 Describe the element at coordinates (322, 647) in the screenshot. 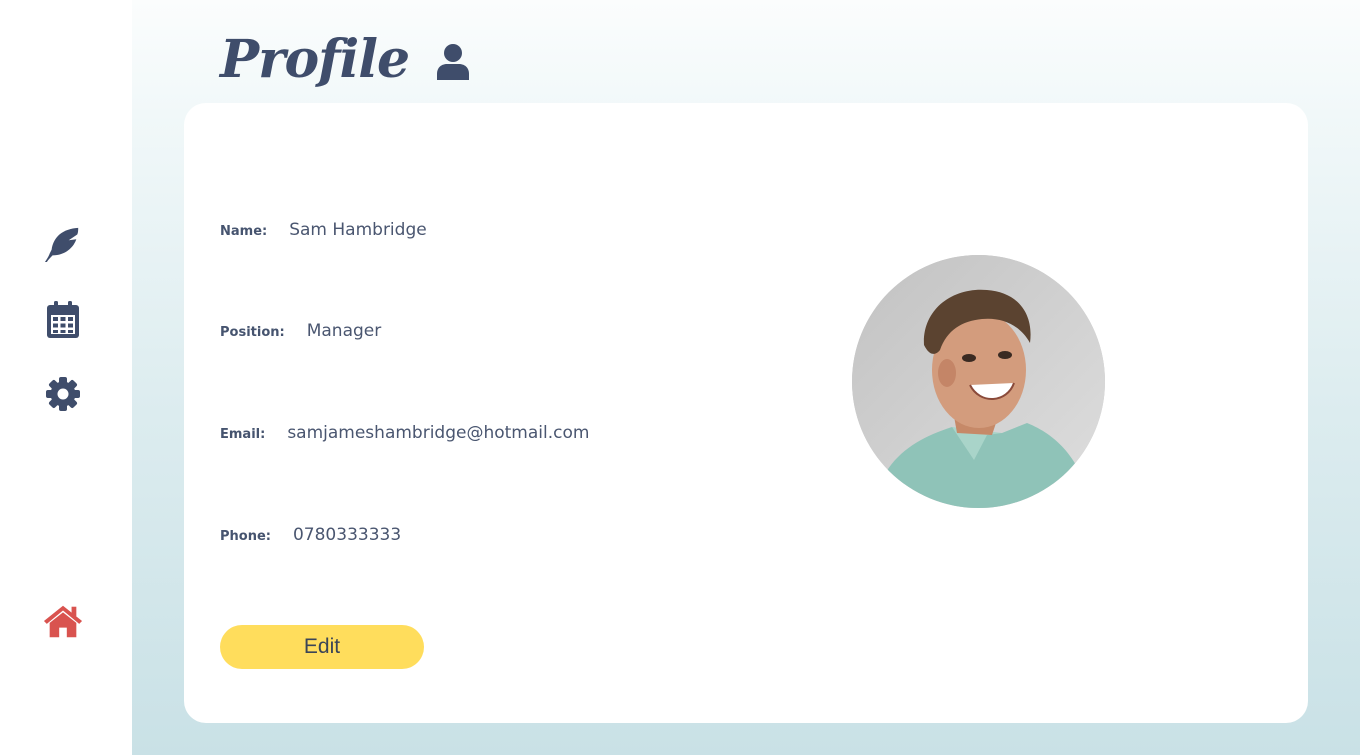

I see `edit-button: Edit` at that location.